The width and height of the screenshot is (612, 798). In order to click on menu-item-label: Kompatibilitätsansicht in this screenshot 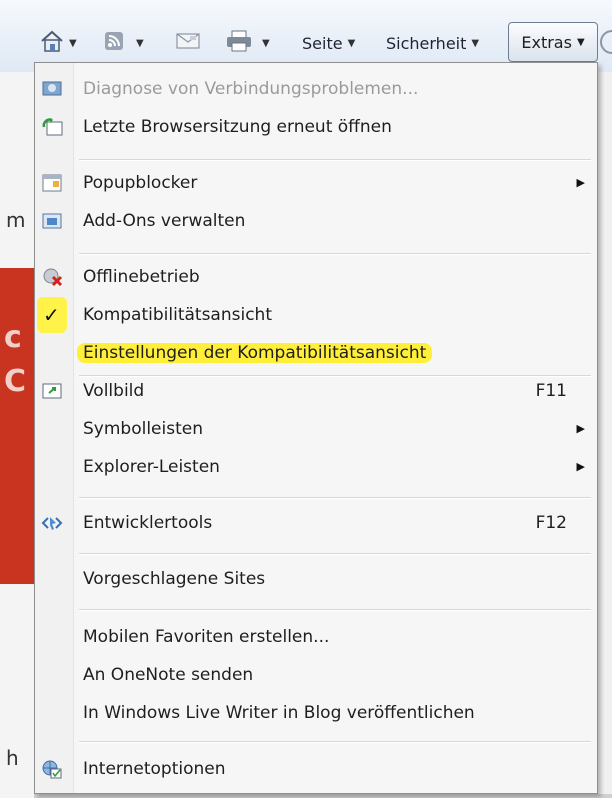, I will do `click(177, 315)`.